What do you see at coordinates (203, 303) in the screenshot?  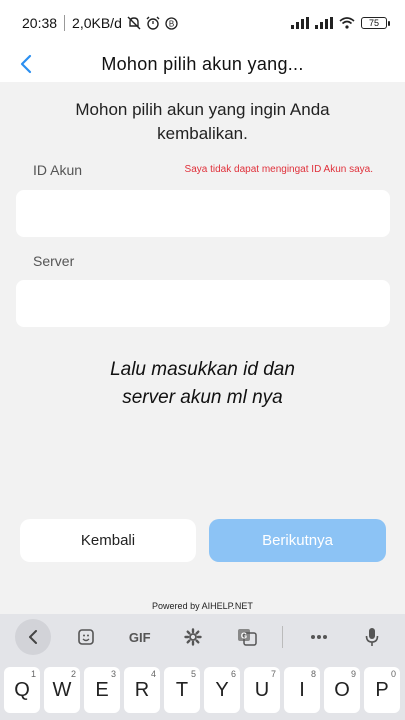 I see `server-input` at bounding box center [203, 303].